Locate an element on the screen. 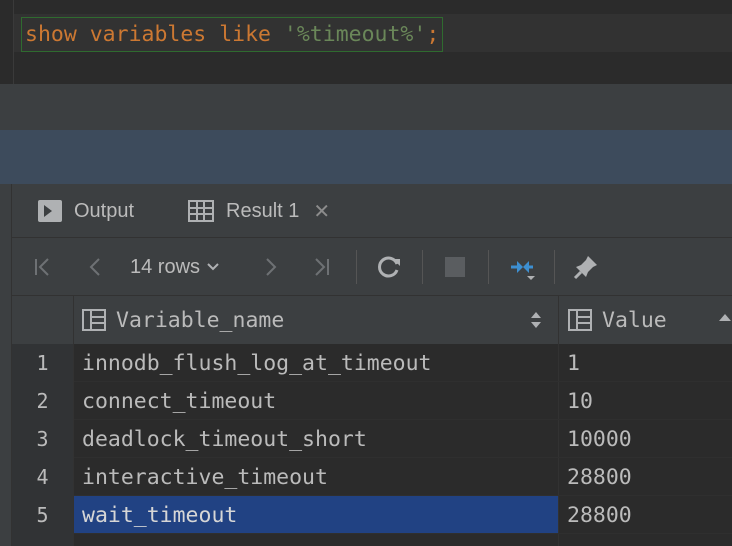  tab-output: Output is located at coordinates (86, 211).